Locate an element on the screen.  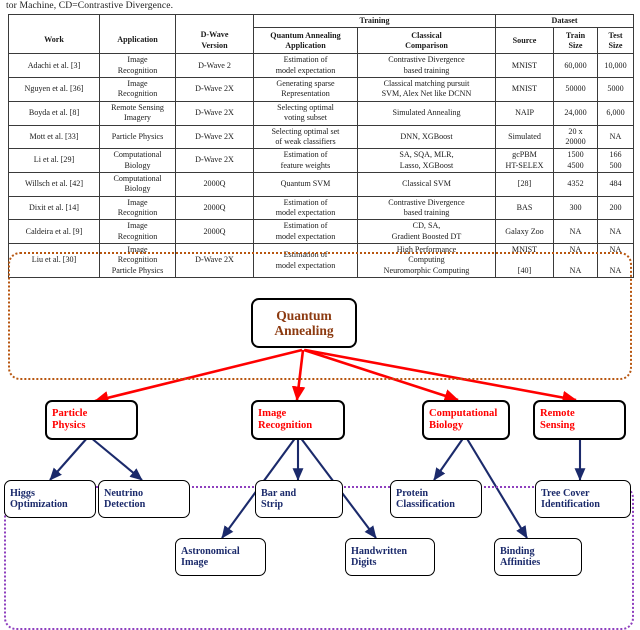
cell-classical-comparison: Classical SVM is located at coordinates (426, 184).